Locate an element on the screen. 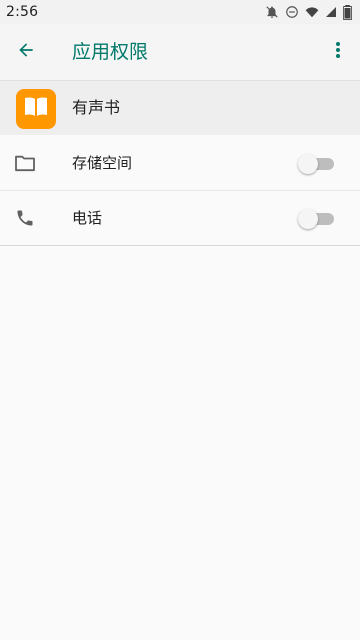 This screenshot has height=640, width=360. permission-row-storage: 存储空间 is located at coordinates (180, 163).